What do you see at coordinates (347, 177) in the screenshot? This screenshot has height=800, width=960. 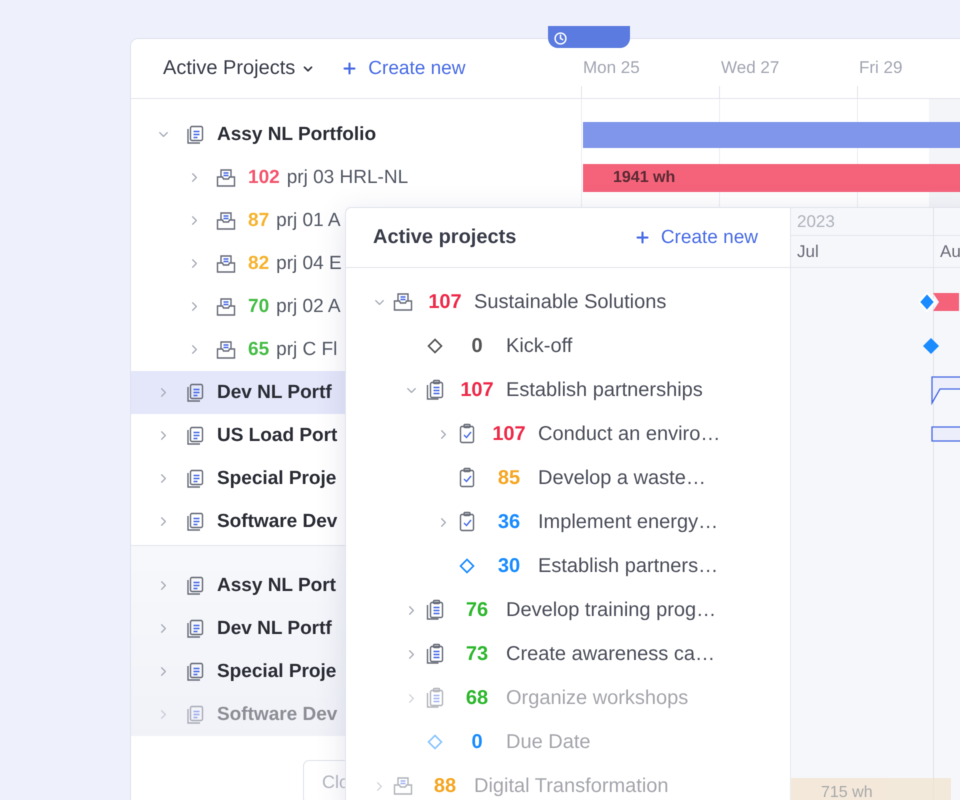 I see `item-name: prj 03 HRL-NL` at bounding box center [347, 177].